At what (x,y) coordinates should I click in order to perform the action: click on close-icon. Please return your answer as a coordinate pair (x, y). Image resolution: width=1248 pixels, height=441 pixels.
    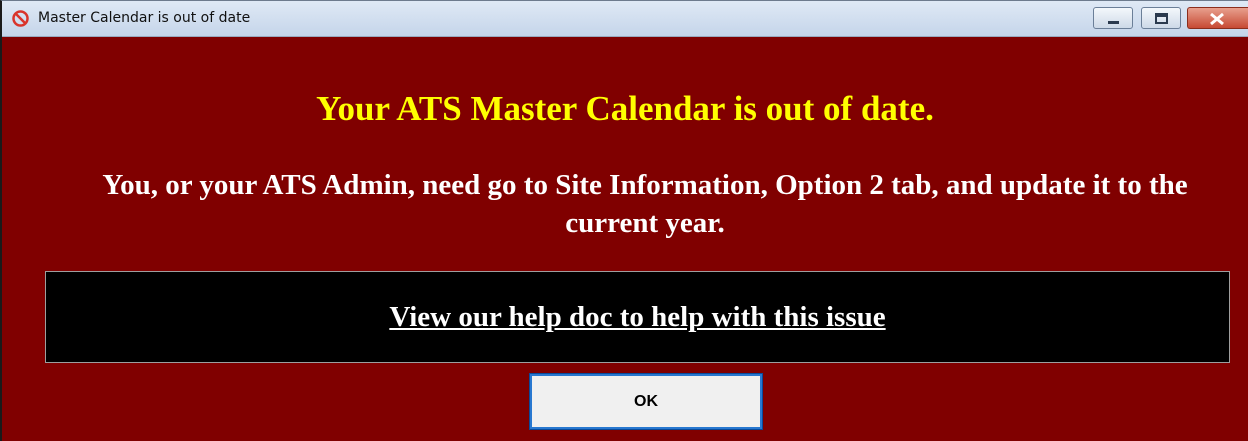
    Looking at the image, I should click on (1217, 19).